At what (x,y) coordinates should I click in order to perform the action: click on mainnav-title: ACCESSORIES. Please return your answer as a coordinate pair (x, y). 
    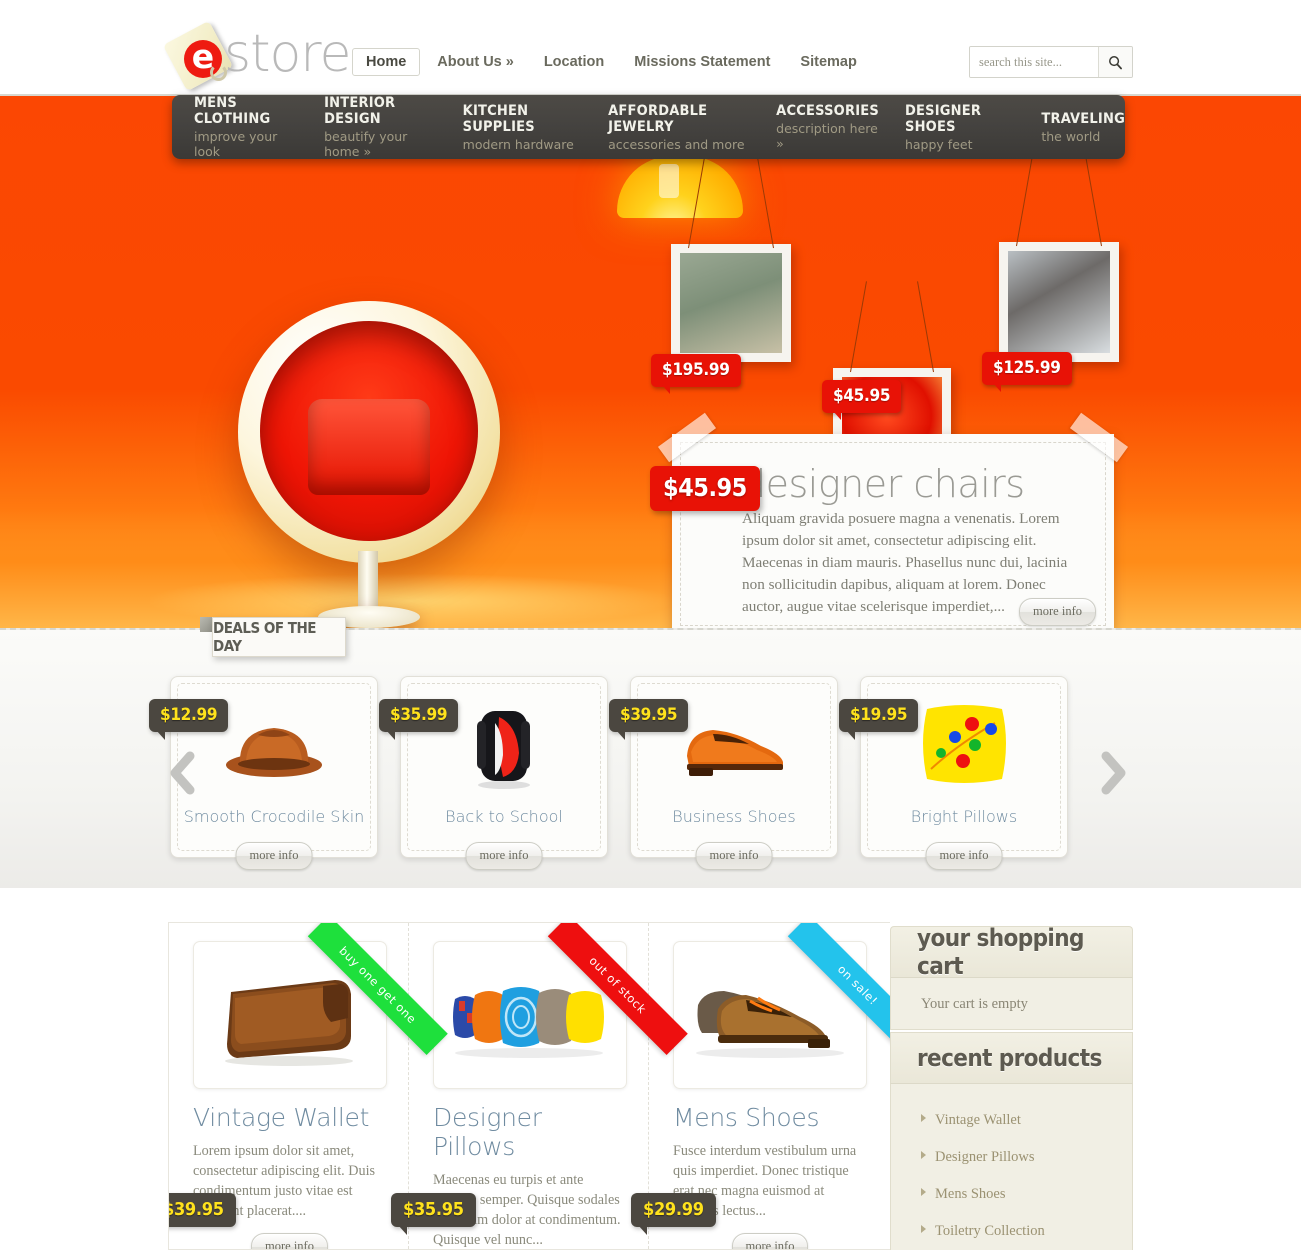
    Looking at the image, I should click on (827, 111).